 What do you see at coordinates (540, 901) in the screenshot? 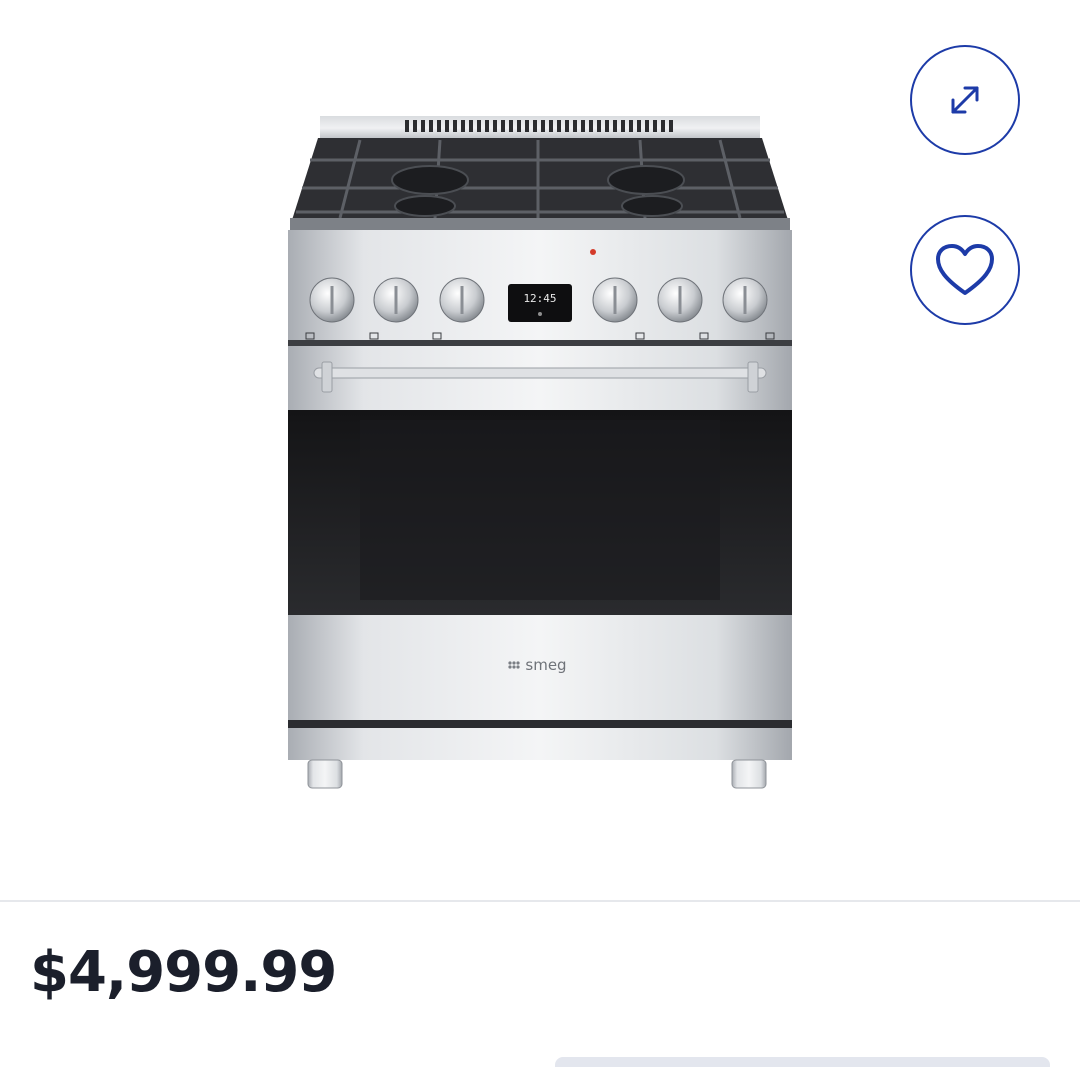
I see `section-divider` at bounding box center [540, 901].